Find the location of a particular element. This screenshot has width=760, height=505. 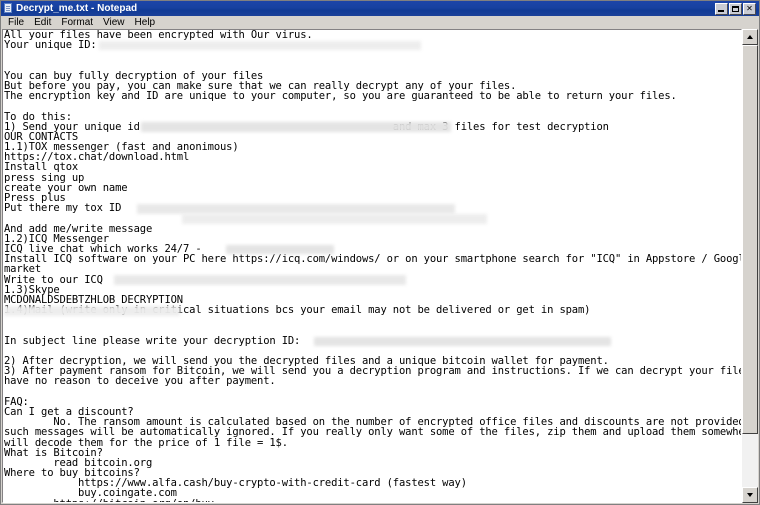

text-line: Put there my tox ID is located at coordinates (63, 208).